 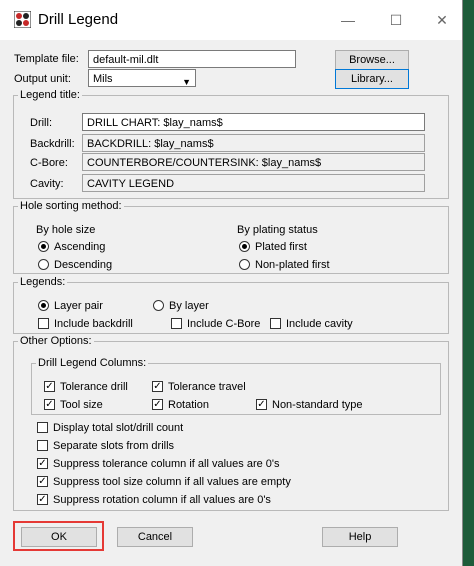 I want to click on drill-legend-columns-label: Drill Legend Columns:, so click(x=92, y=363).